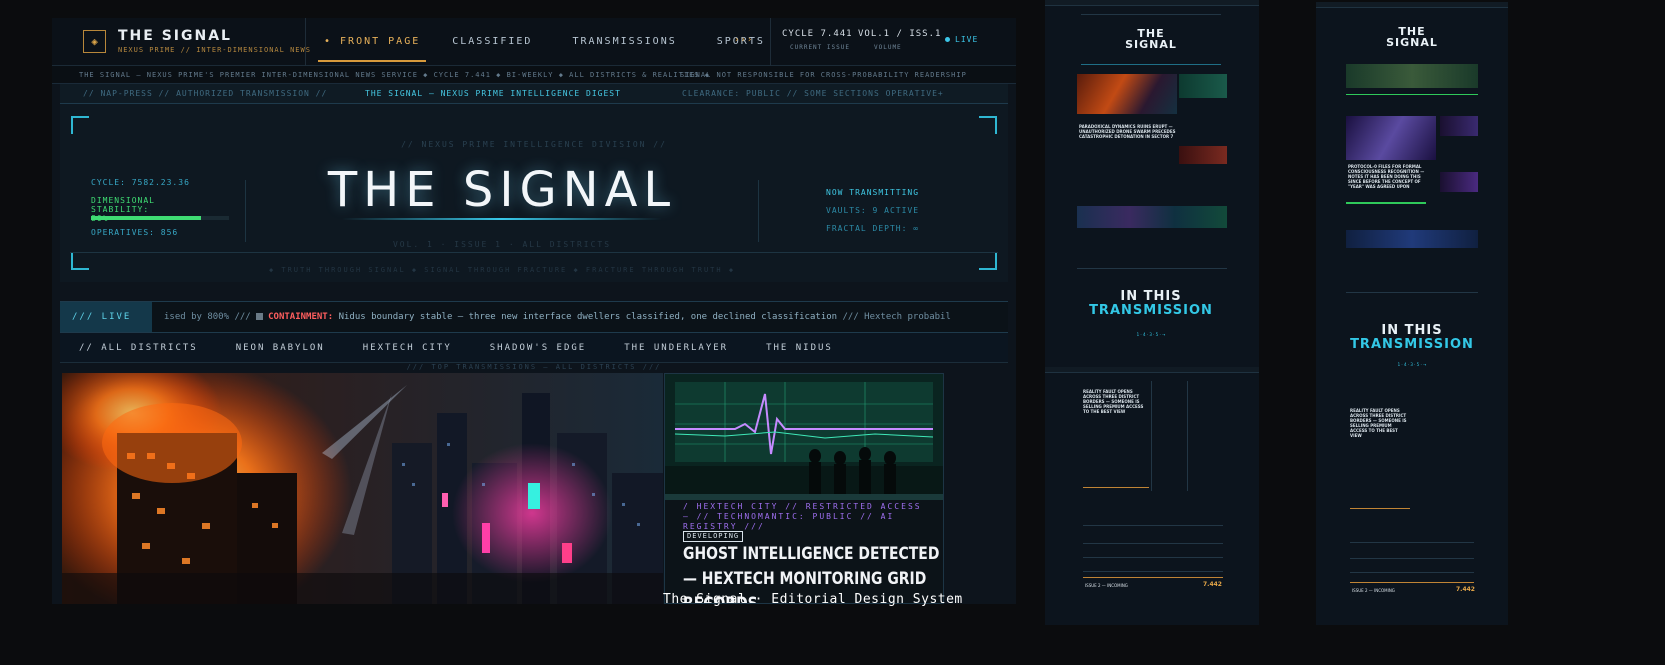  I want to click on in-this-transmission-heading: IN THIS TRANSMISSION, so click(1151, 304).